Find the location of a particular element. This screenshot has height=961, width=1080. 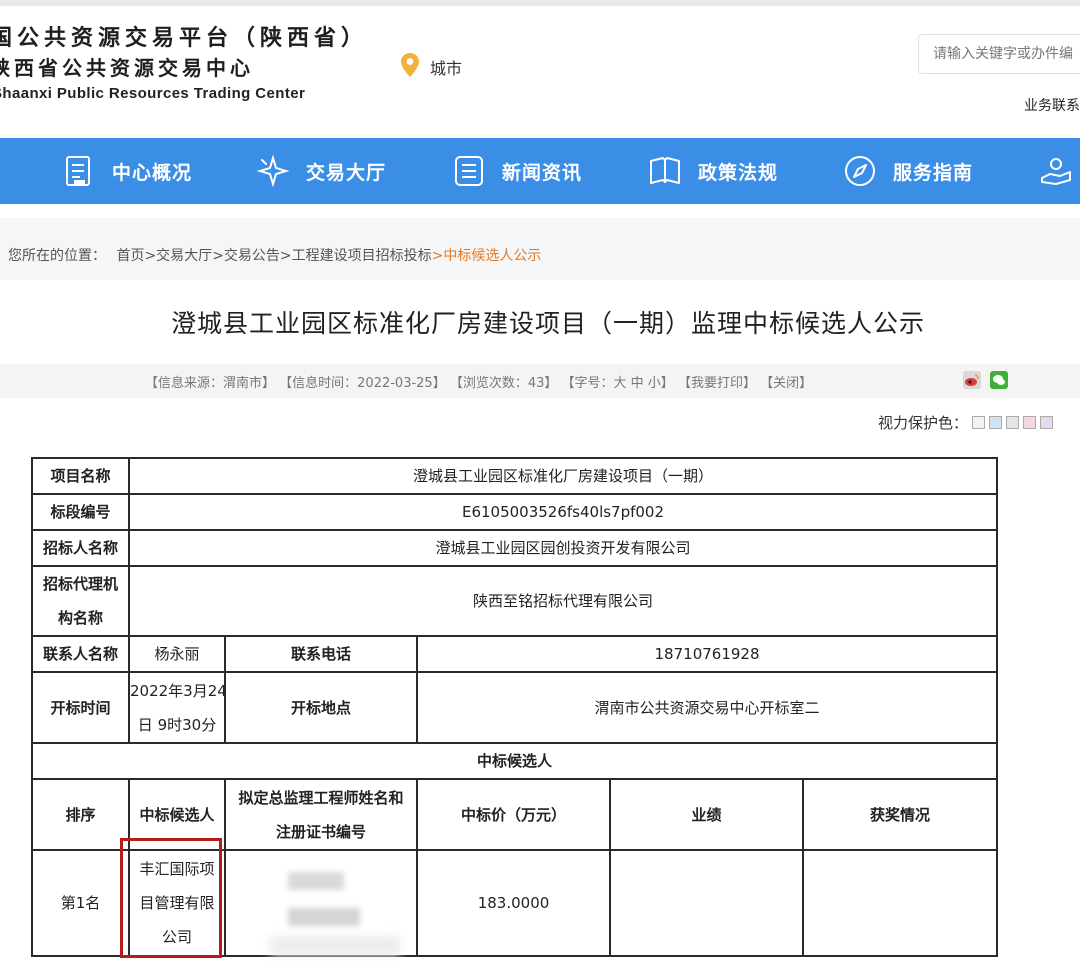

city-selector: 城市 is located at coordinates (431, 67).